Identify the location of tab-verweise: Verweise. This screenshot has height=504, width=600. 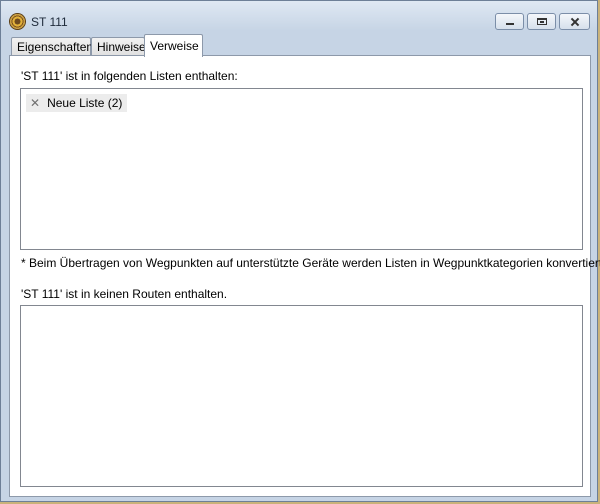
(173, 45).